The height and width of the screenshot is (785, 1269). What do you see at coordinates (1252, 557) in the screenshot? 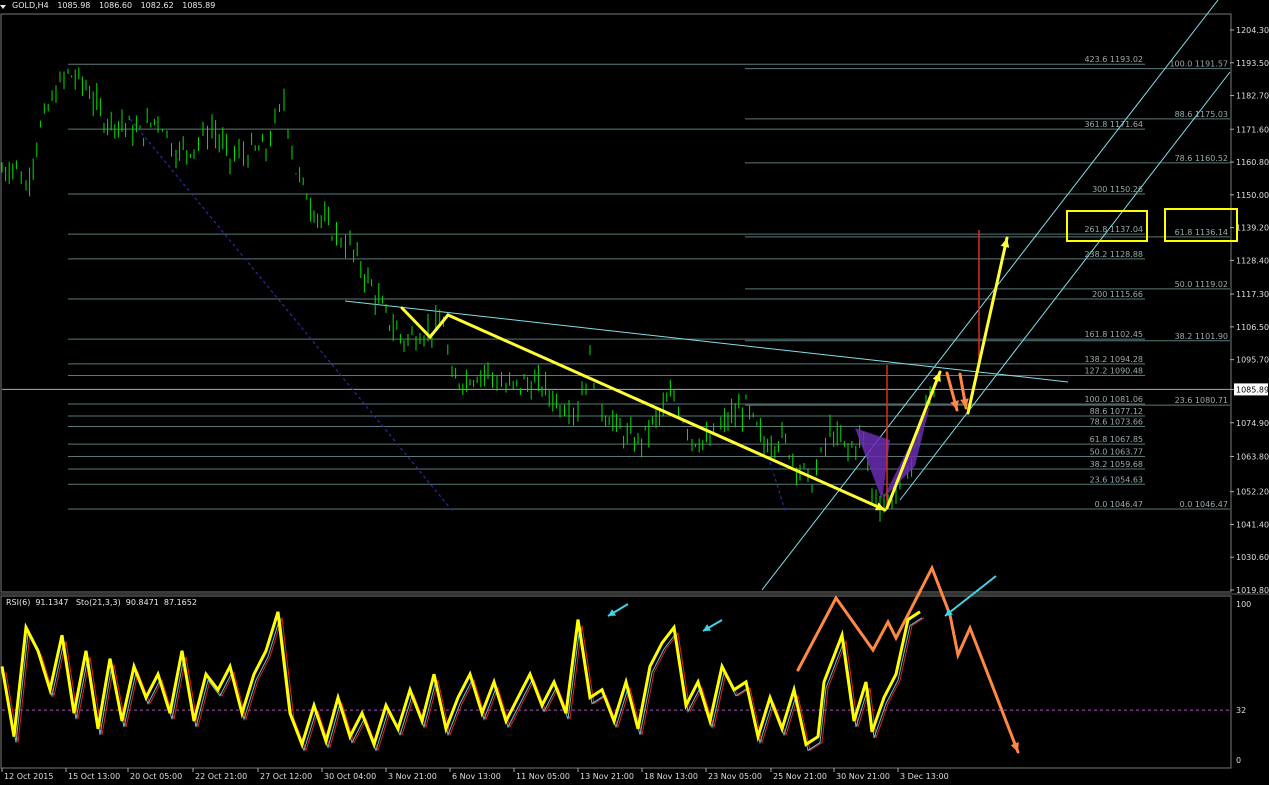
I see `price-tick-label: 1030.60` at bounding box center [1252, 557].